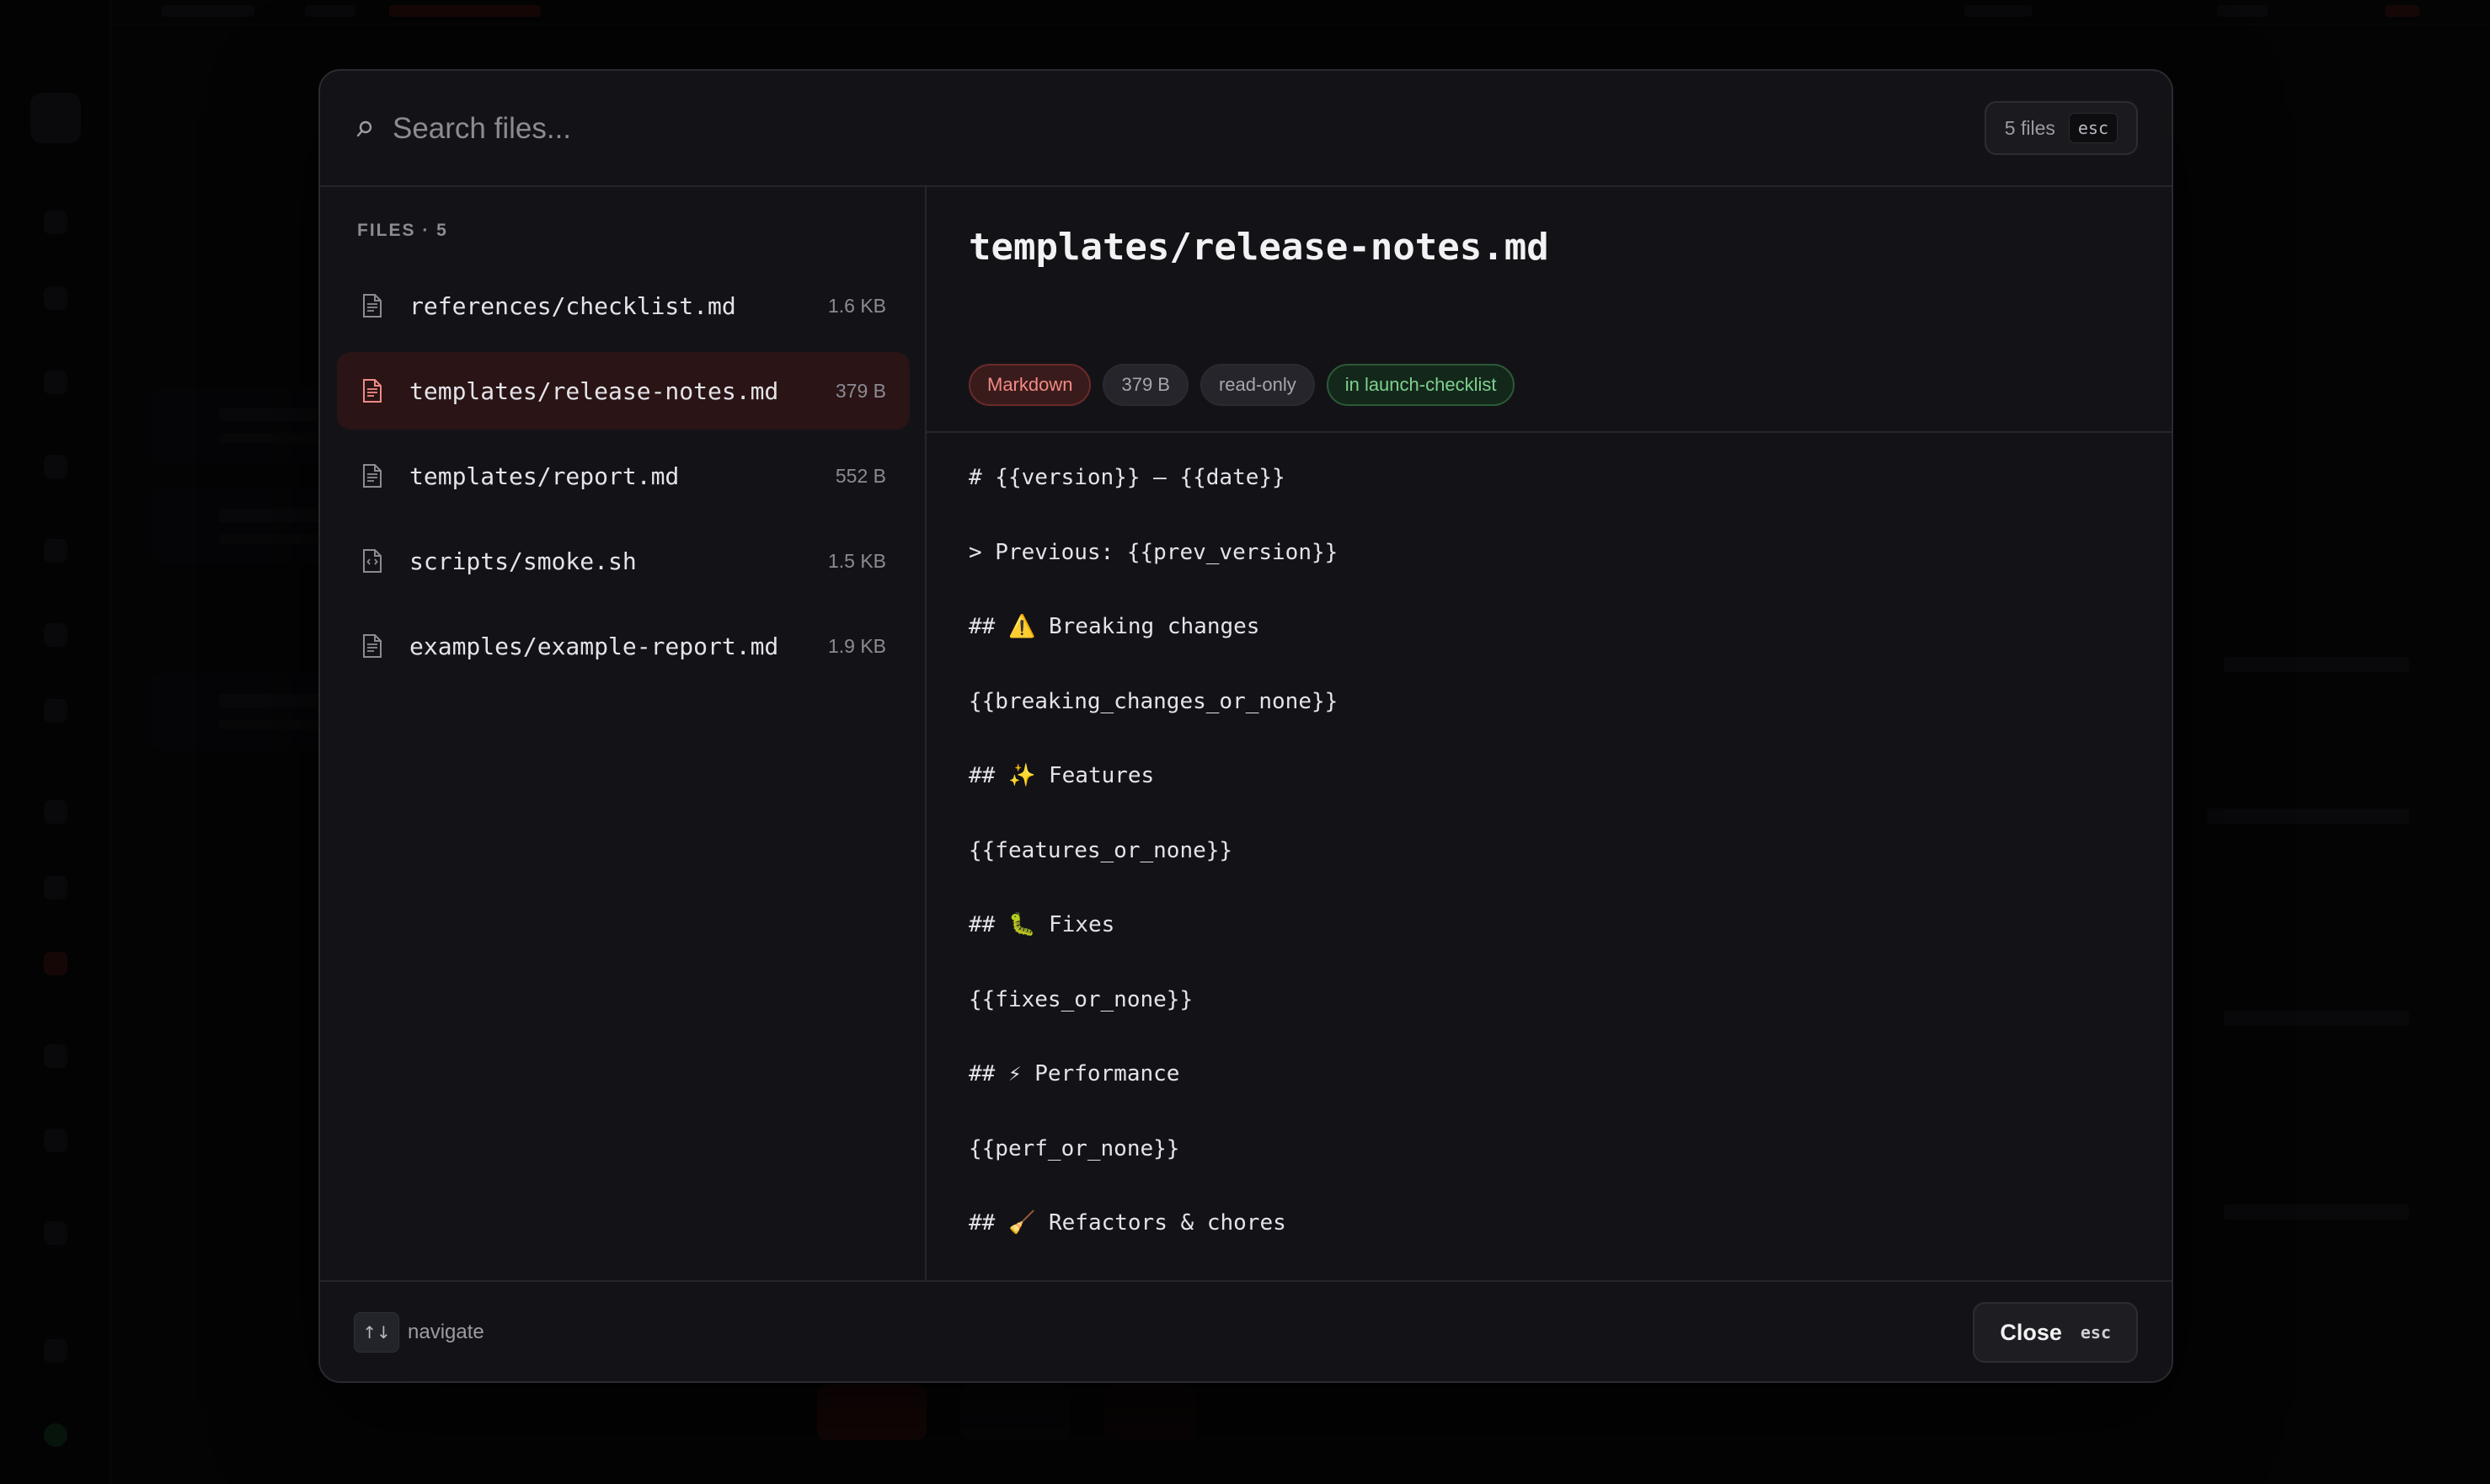  I want to click on close-button-label: Close, so click(2031, 1332).